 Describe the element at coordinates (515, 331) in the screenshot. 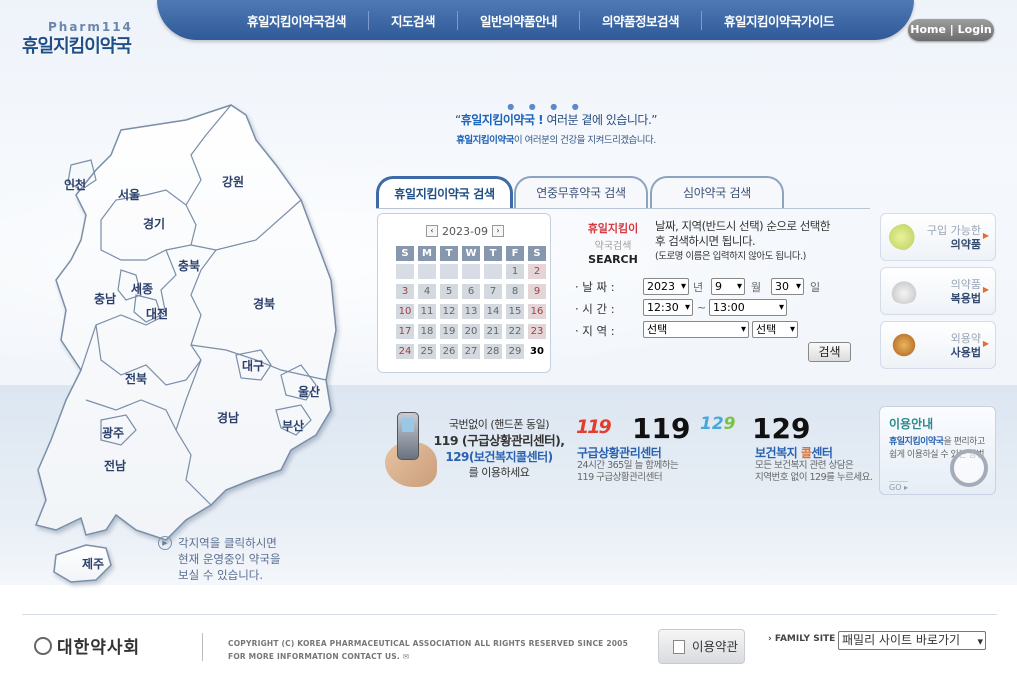

I see `calendar-day: 22` at that location.